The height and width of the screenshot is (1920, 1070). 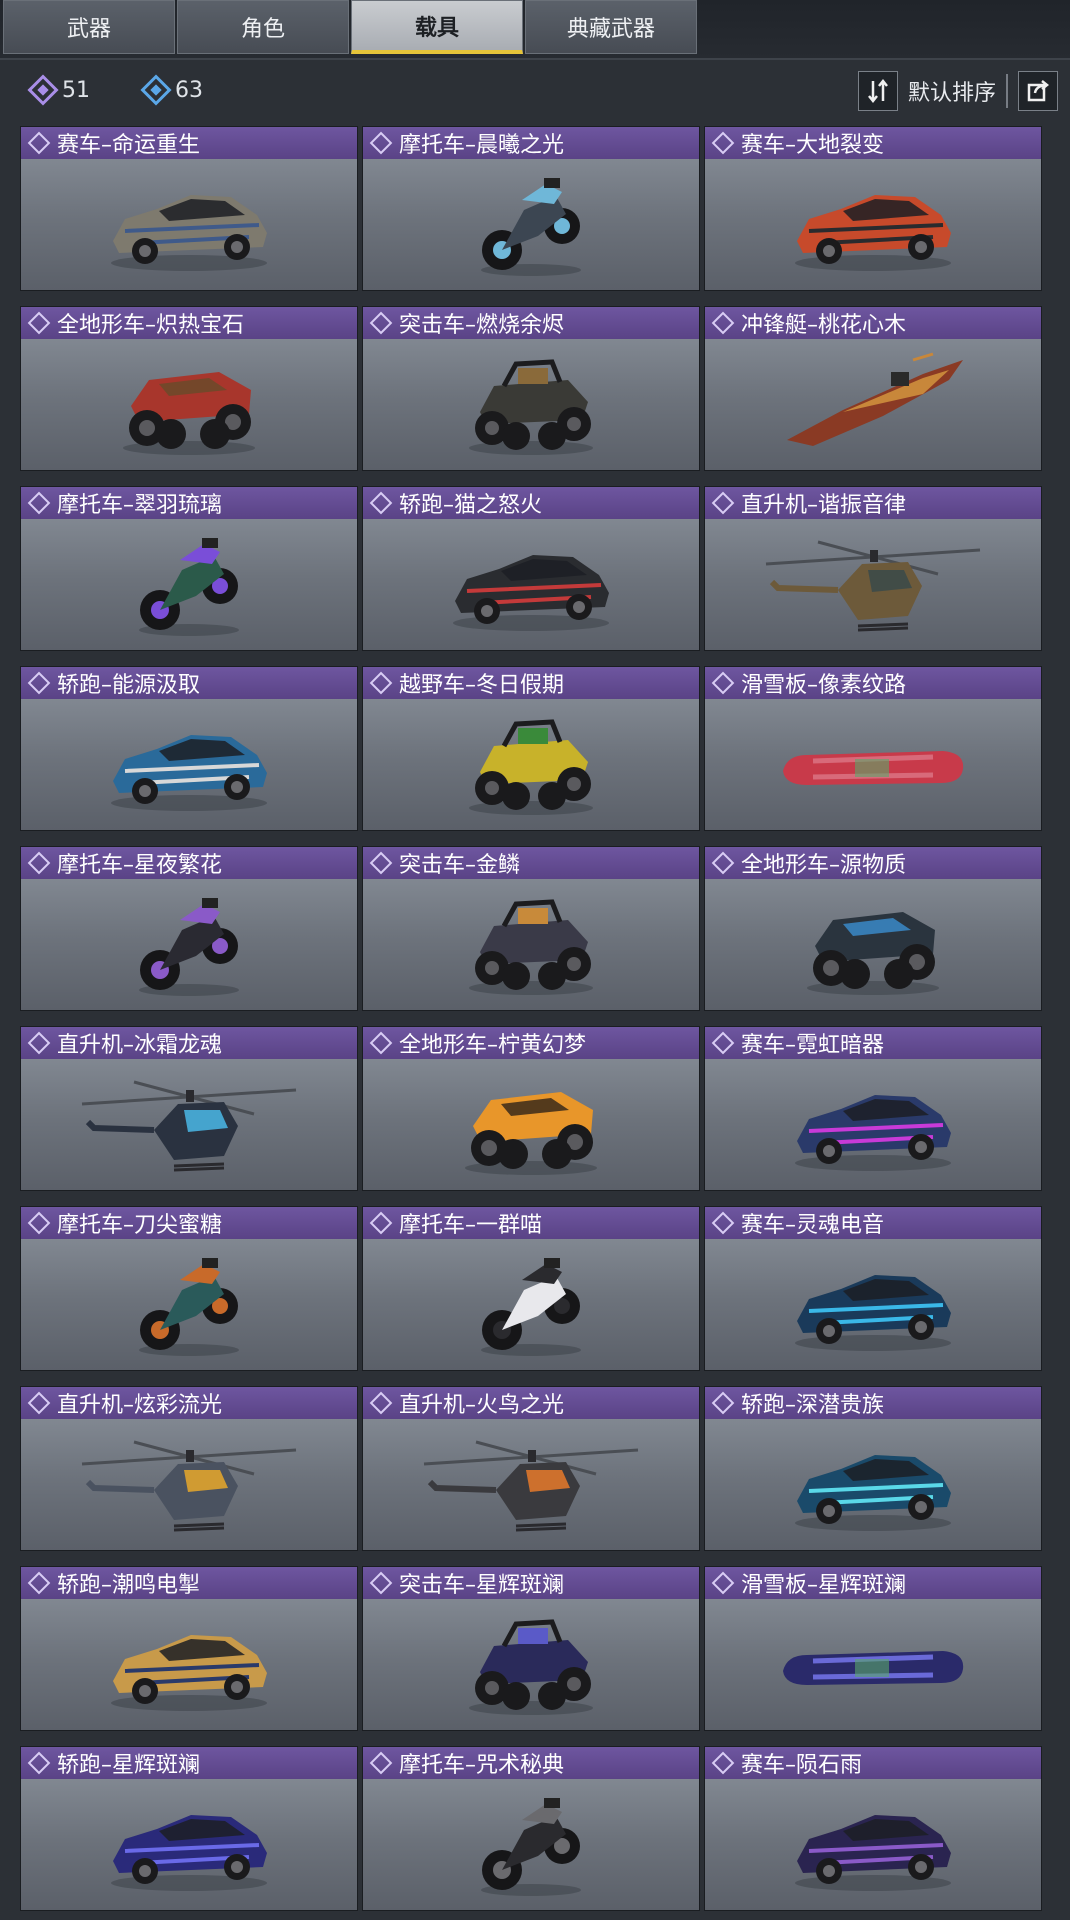 What do you see at coordinates (140, 1225) in the screenshot?
I see `vehicle-name: 摩托车–刀尖蜜糖` at bounding box center [140, 1225].